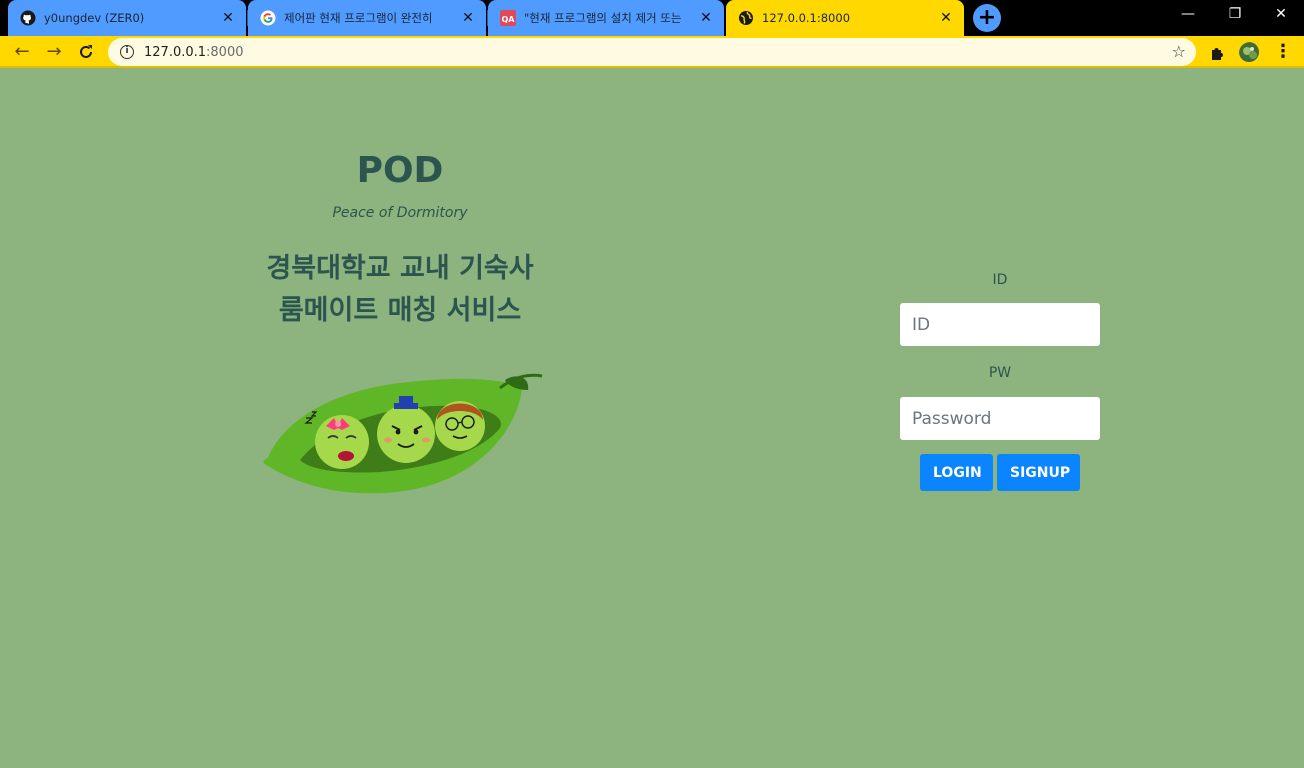 The image size is (1304, 768). Describe the element at coordinates (28, 18) in the screenshot. I see `github-icon` at that location.